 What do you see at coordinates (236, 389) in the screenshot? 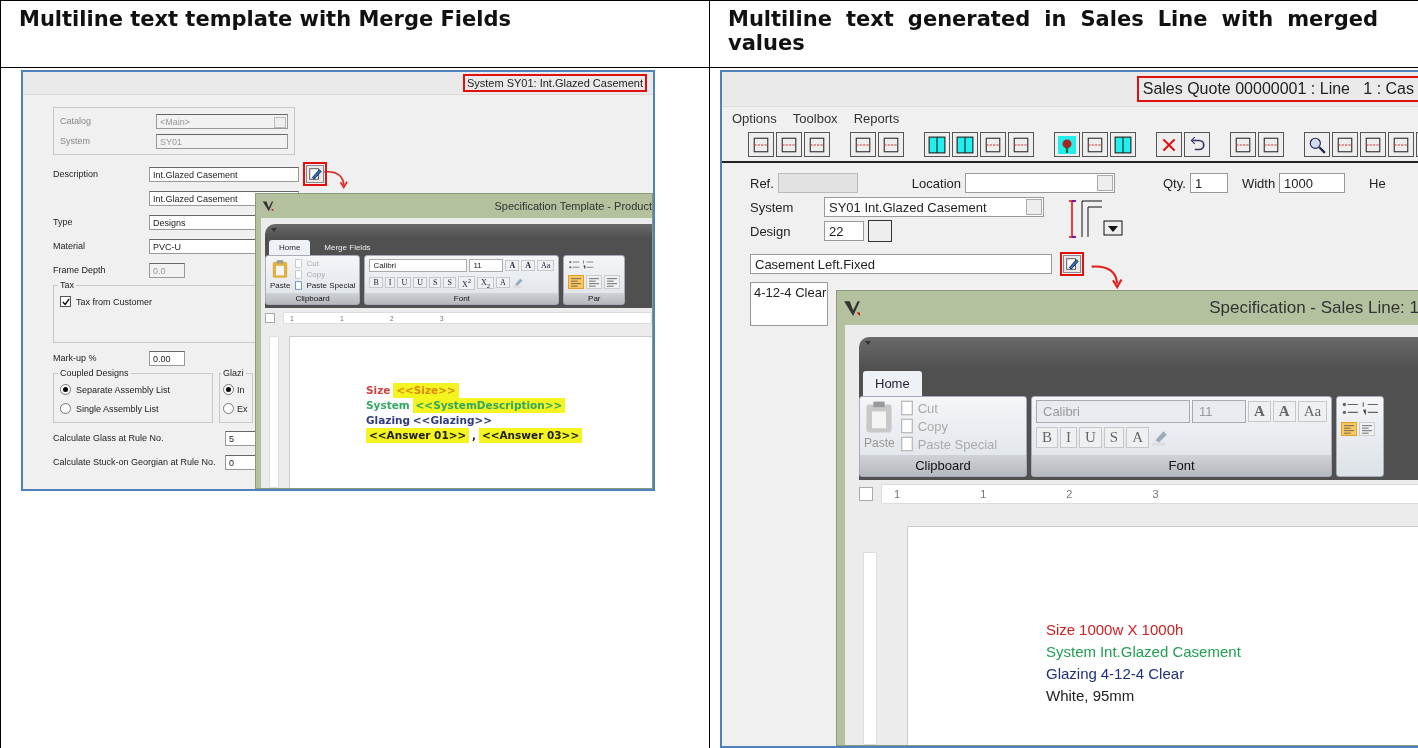
I see `radio-option: In` at bounding box center [236, 389].